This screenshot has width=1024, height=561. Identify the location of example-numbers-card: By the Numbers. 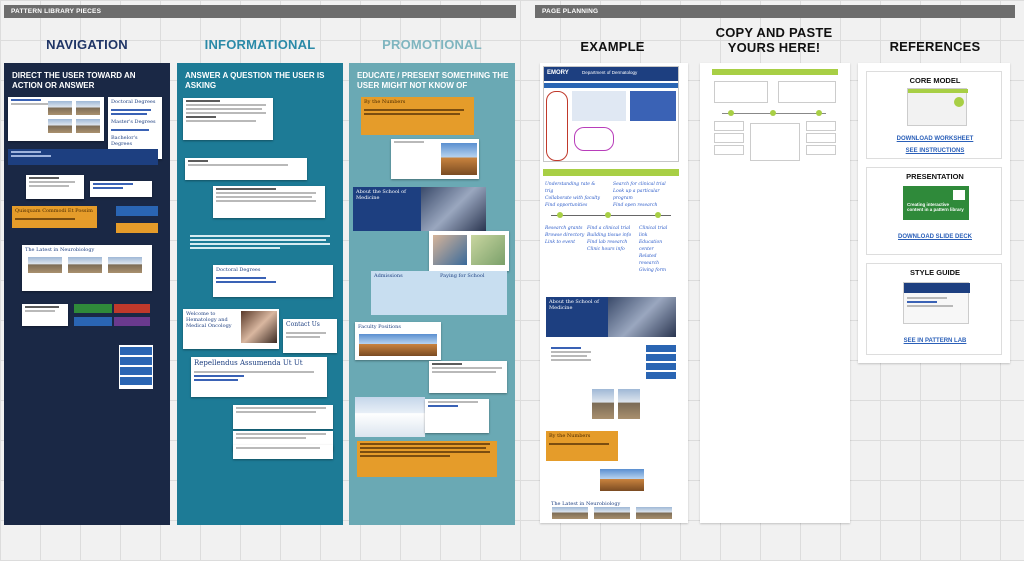
(582, 446).